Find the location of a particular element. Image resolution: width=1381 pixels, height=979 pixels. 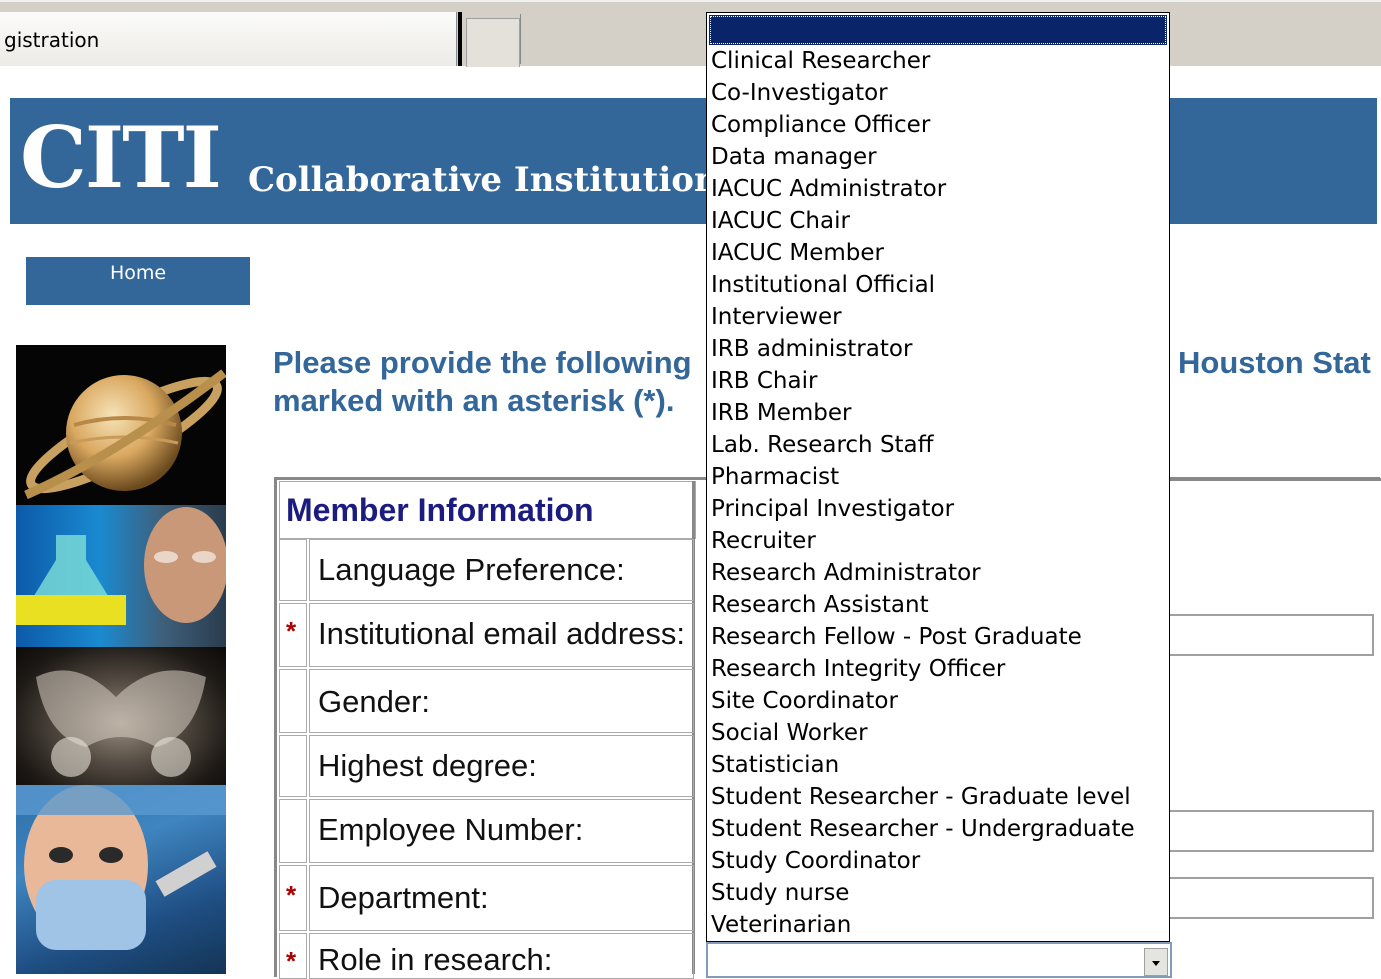

dropdown-option: Lab. Research Staff is located at coordinates (937, 445).